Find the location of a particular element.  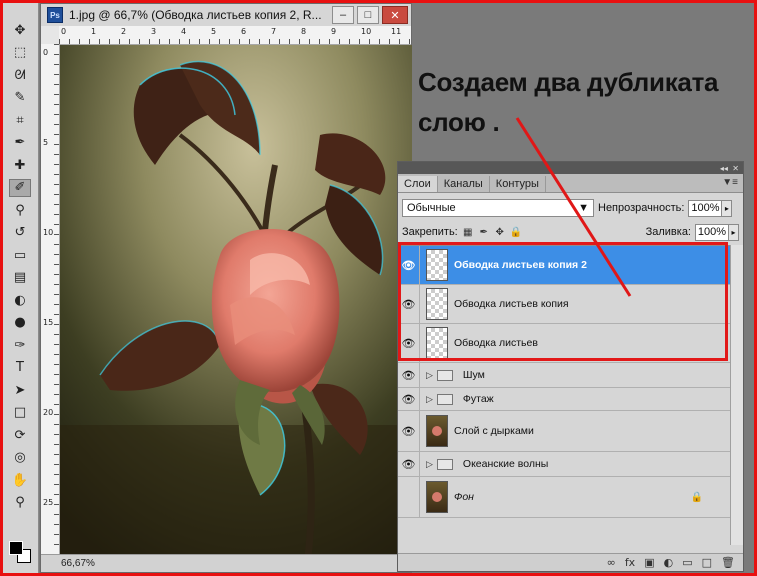

blend-mode-select: Обычные ▼ is located at coordinates (498, 208).